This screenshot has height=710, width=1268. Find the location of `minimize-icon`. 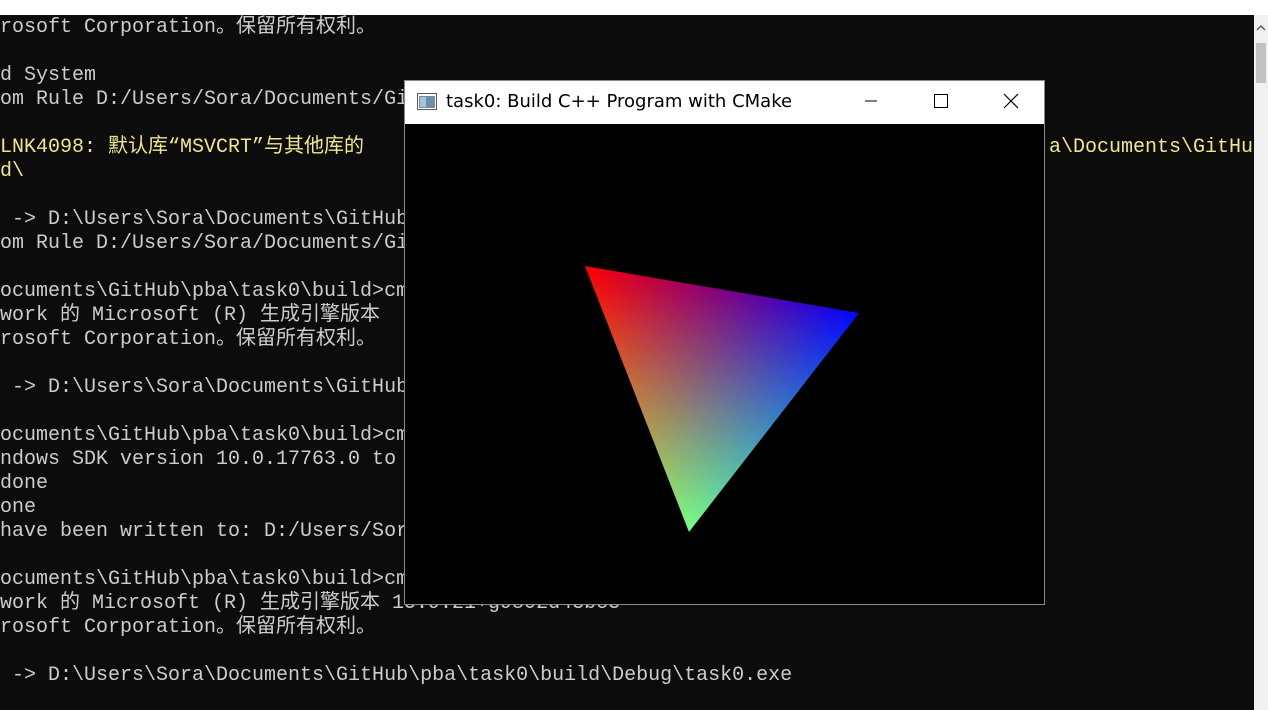

minimize-icon is located at coordinates (871, 102).